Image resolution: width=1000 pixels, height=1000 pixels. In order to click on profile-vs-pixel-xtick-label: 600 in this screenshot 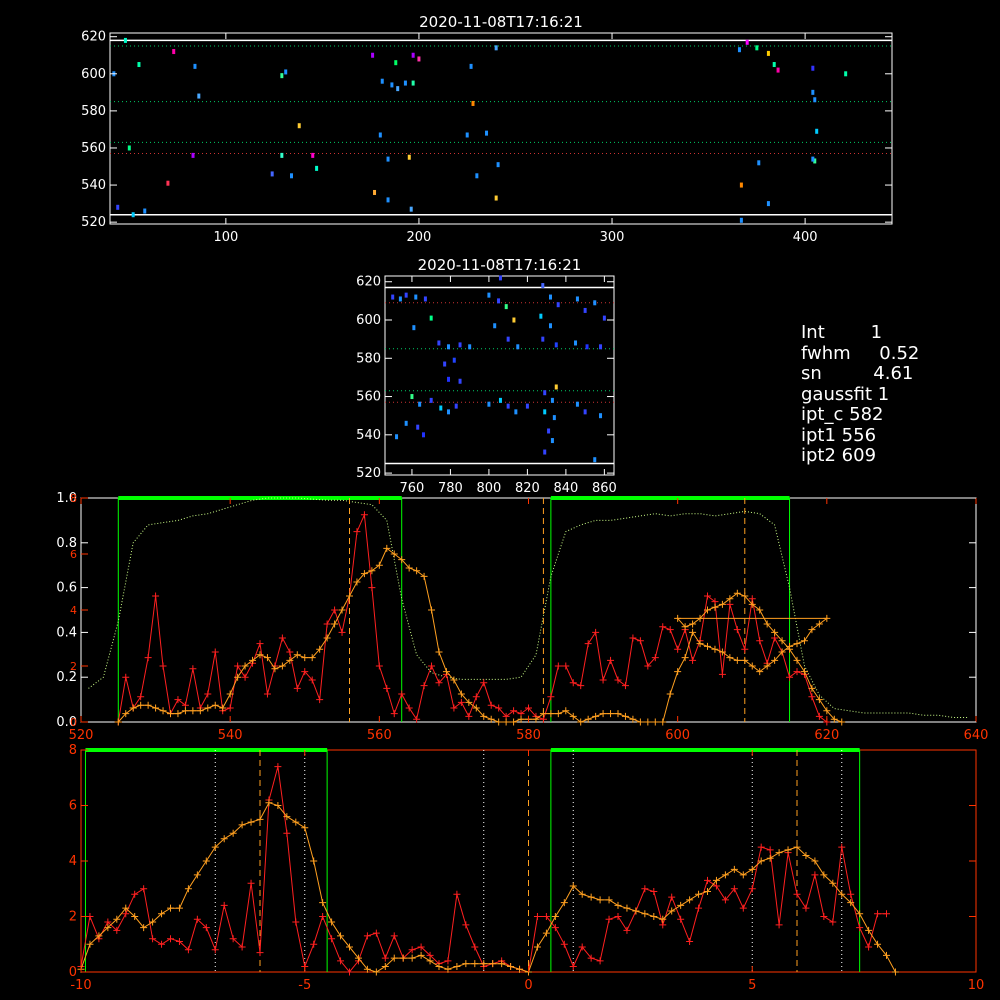, I will do `click(677, 735)`.